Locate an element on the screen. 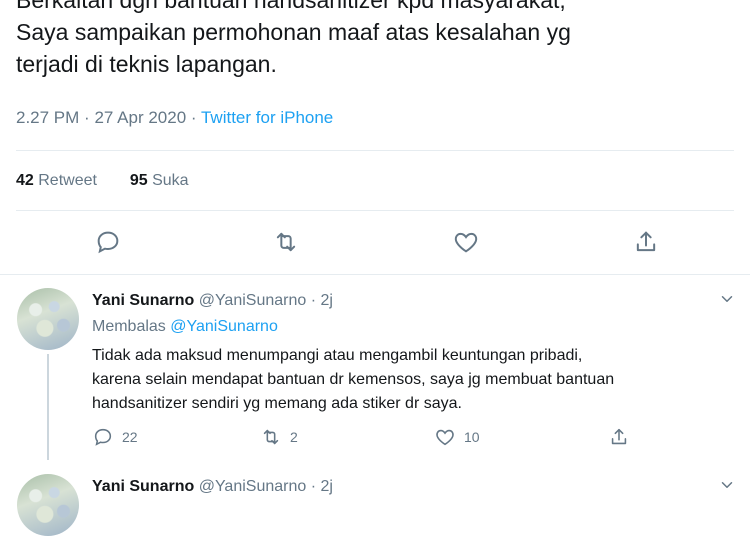 The height and width of the screenshot is (536, 750). replying-to: Membalas @YaniSunarno is located at coordinates (185, 327).